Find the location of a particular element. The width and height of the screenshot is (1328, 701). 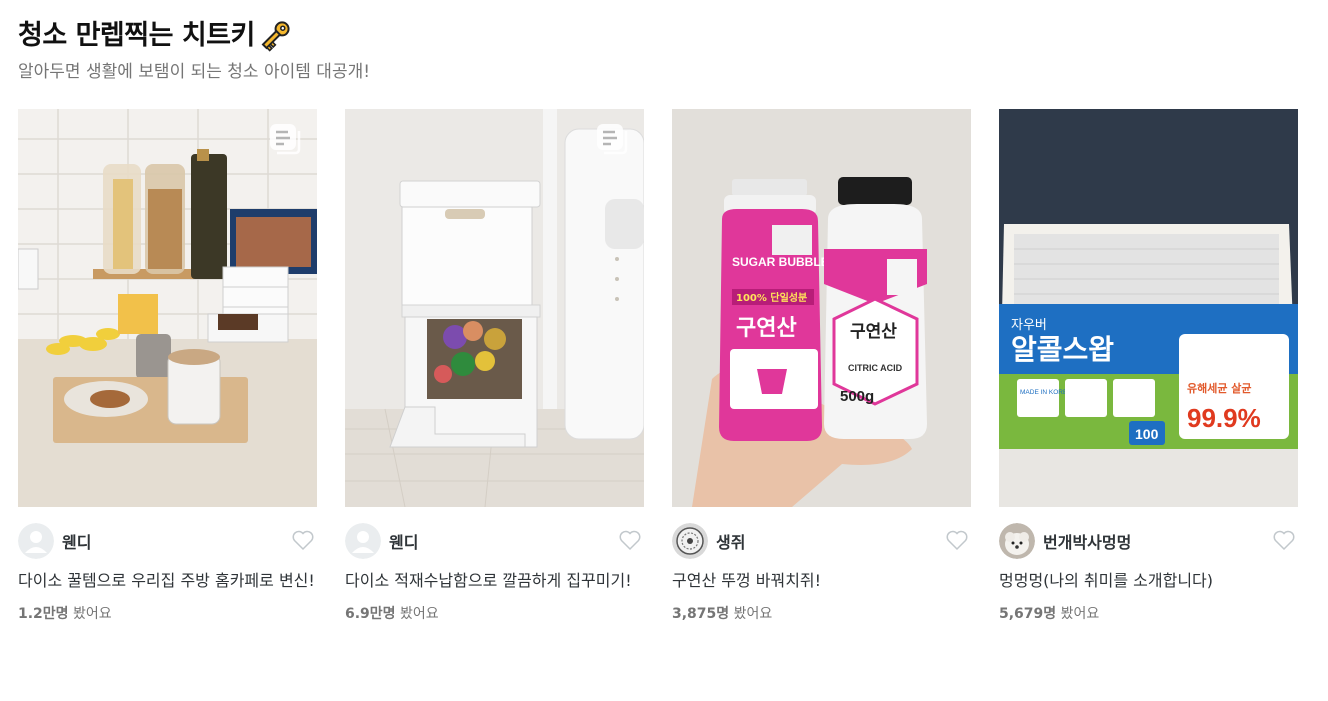

card-thumbnail: 자우버 알콜스왑 유해세균 살균 99.9% MADE IN KOREA 100 is located at coordinates (1148, 308).